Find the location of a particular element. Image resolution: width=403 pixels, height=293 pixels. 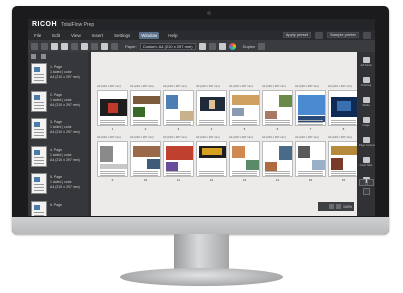

page-list-item: 3. Page 1 sided | color A4 (210 x 297 mm) is located at coordinates (58, 130).